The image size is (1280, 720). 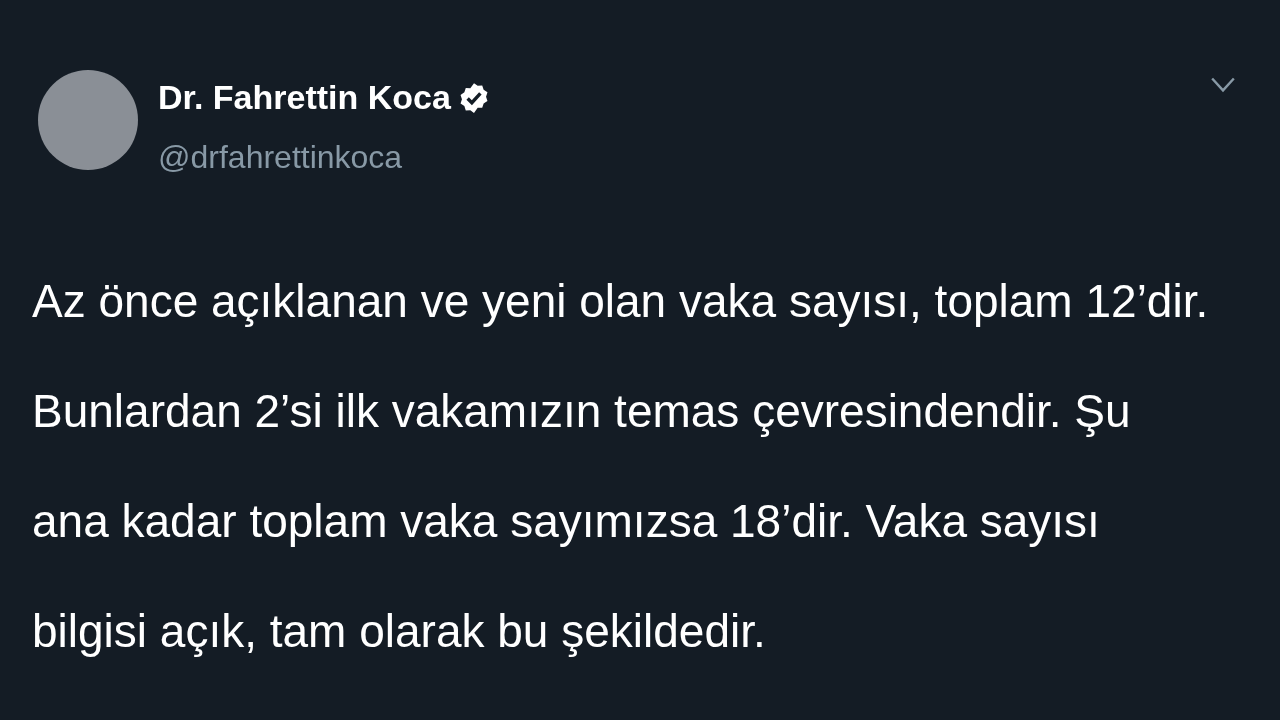 What do you see at coordinates (304, 97) in the screenshot?
I see `author-name: Dr. Fahrettin Koca` at bounding box center [304, 97].